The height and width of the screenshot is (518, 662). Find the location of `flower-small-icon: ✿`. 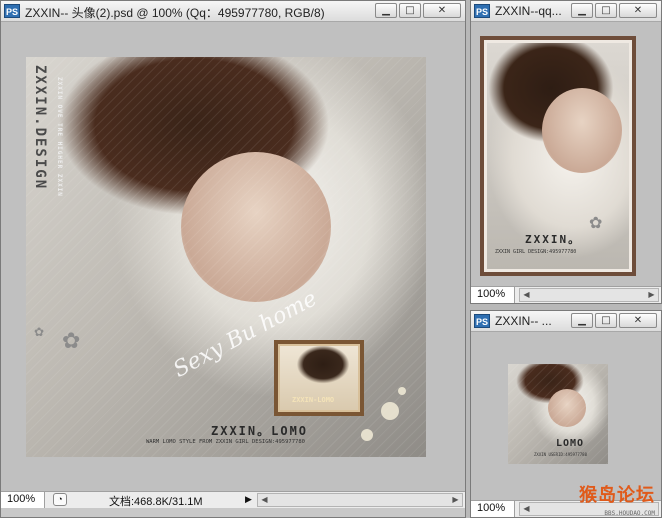

flower-small-icon: ✿ is located at coordinates (39, 332).